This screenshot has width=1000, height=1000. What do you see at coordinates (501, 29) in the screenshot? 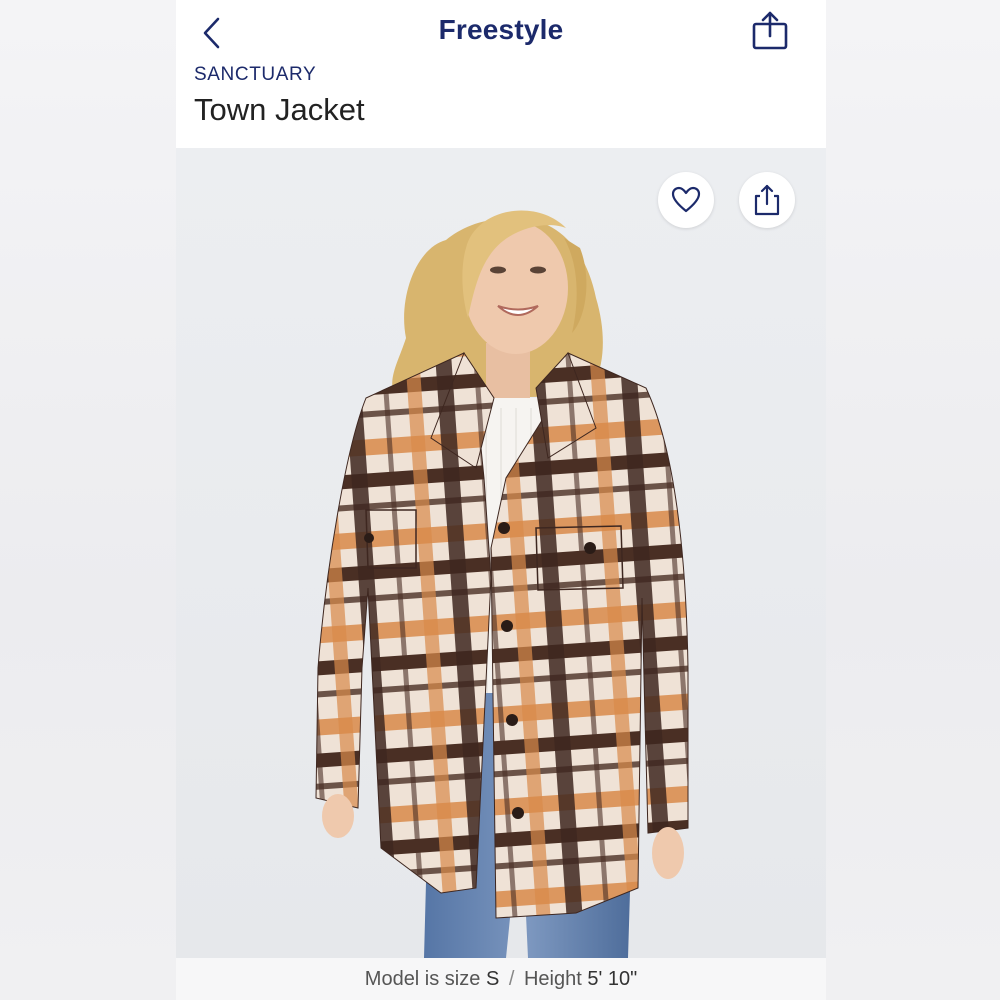
I see `nav-title: Freestyle` at bounding box center [501, 29].